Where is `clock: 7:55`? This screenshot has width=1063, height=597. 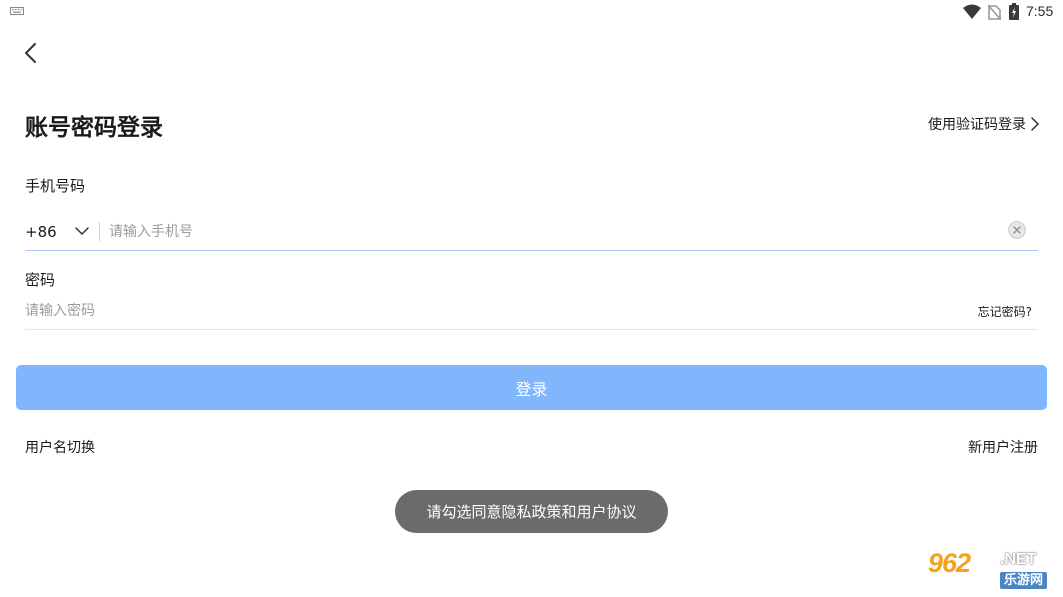 clock: 7:55 is located at coordinates (1040, 11).